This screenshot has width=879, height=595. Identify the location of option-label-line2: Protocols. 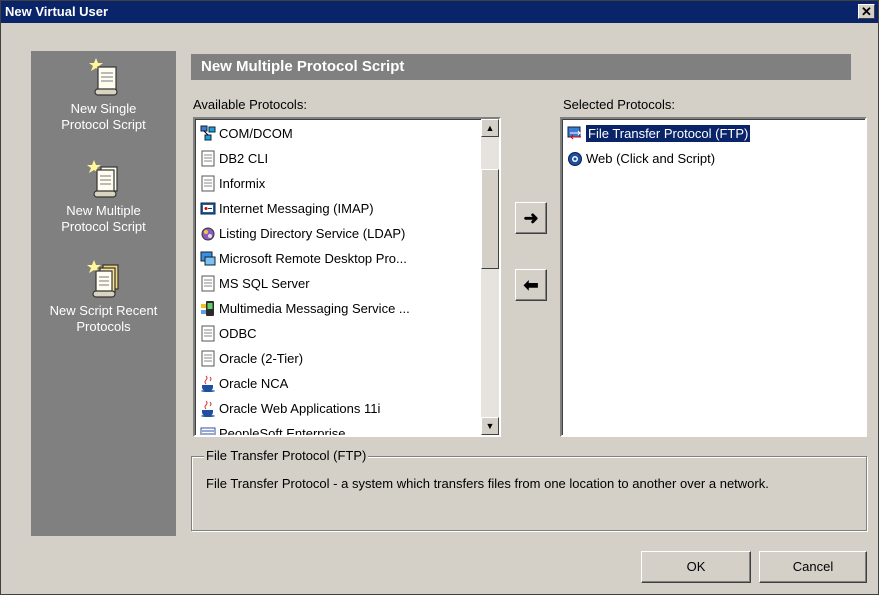
(103, 326).